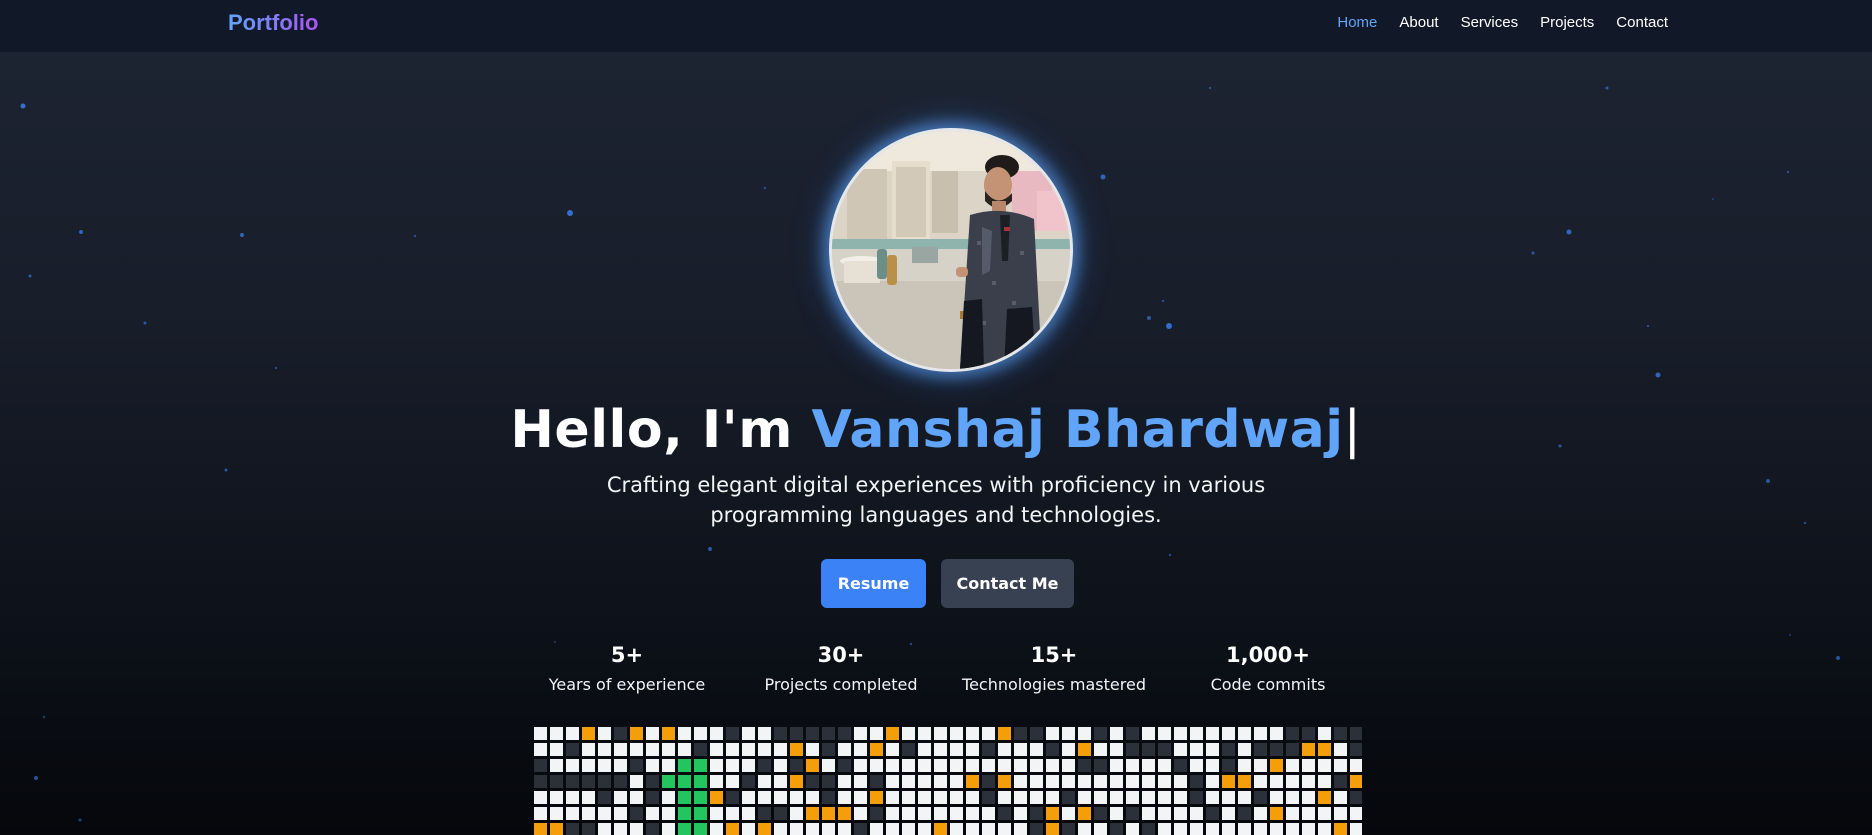  What do you see at coordinates (841, 655) in the screenshot?
I see `stat-value: 30+` at bounding box center [841, 655].